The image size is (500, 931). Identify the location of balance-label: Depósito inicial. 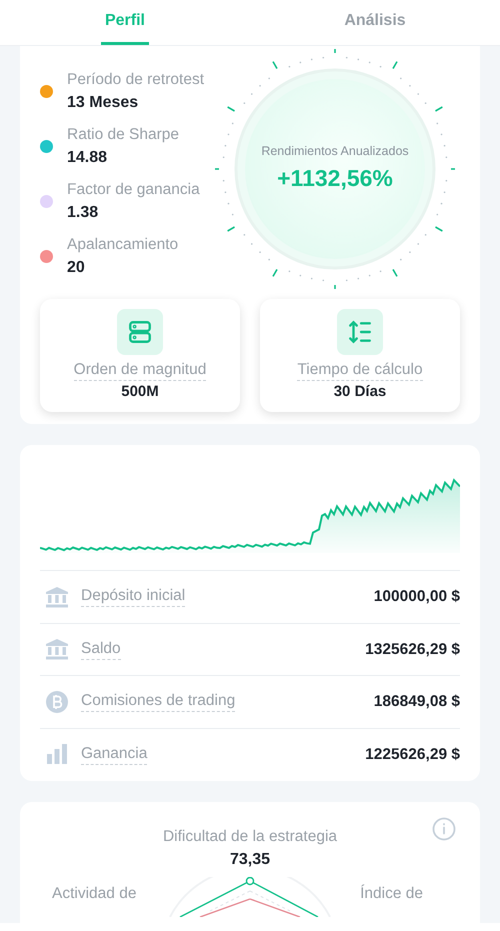
(133, 597).